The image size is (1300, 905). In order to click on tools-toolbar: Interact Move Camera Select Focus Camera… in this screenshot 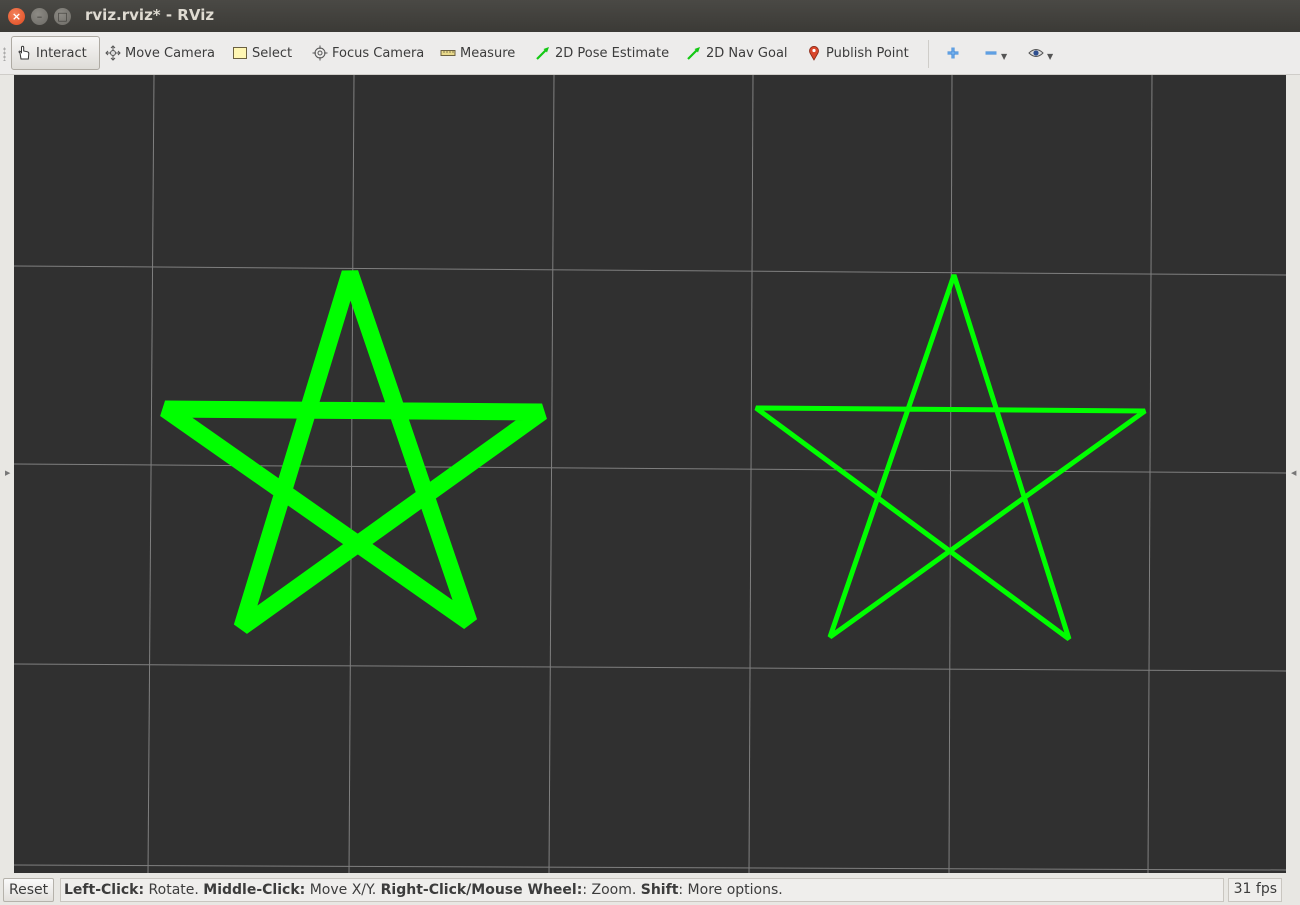, I will do `click(650, 53)`.